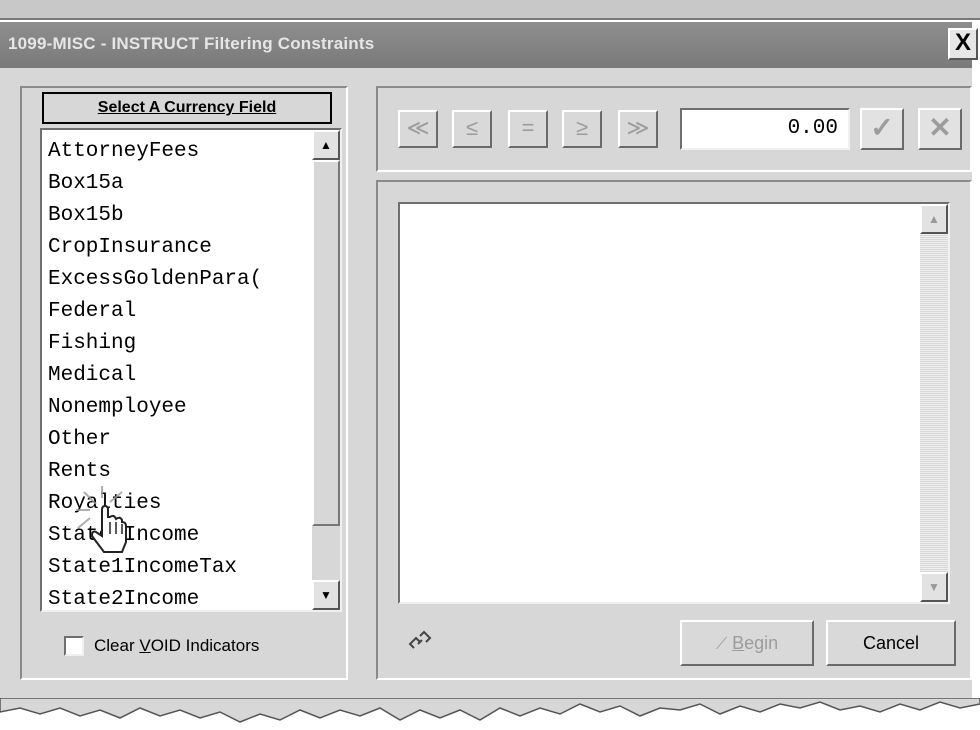  What do you see at coordinates (891, 643) in the screenshot?
I see `cancel-button: Cancel` at bounding box center [891, 643].